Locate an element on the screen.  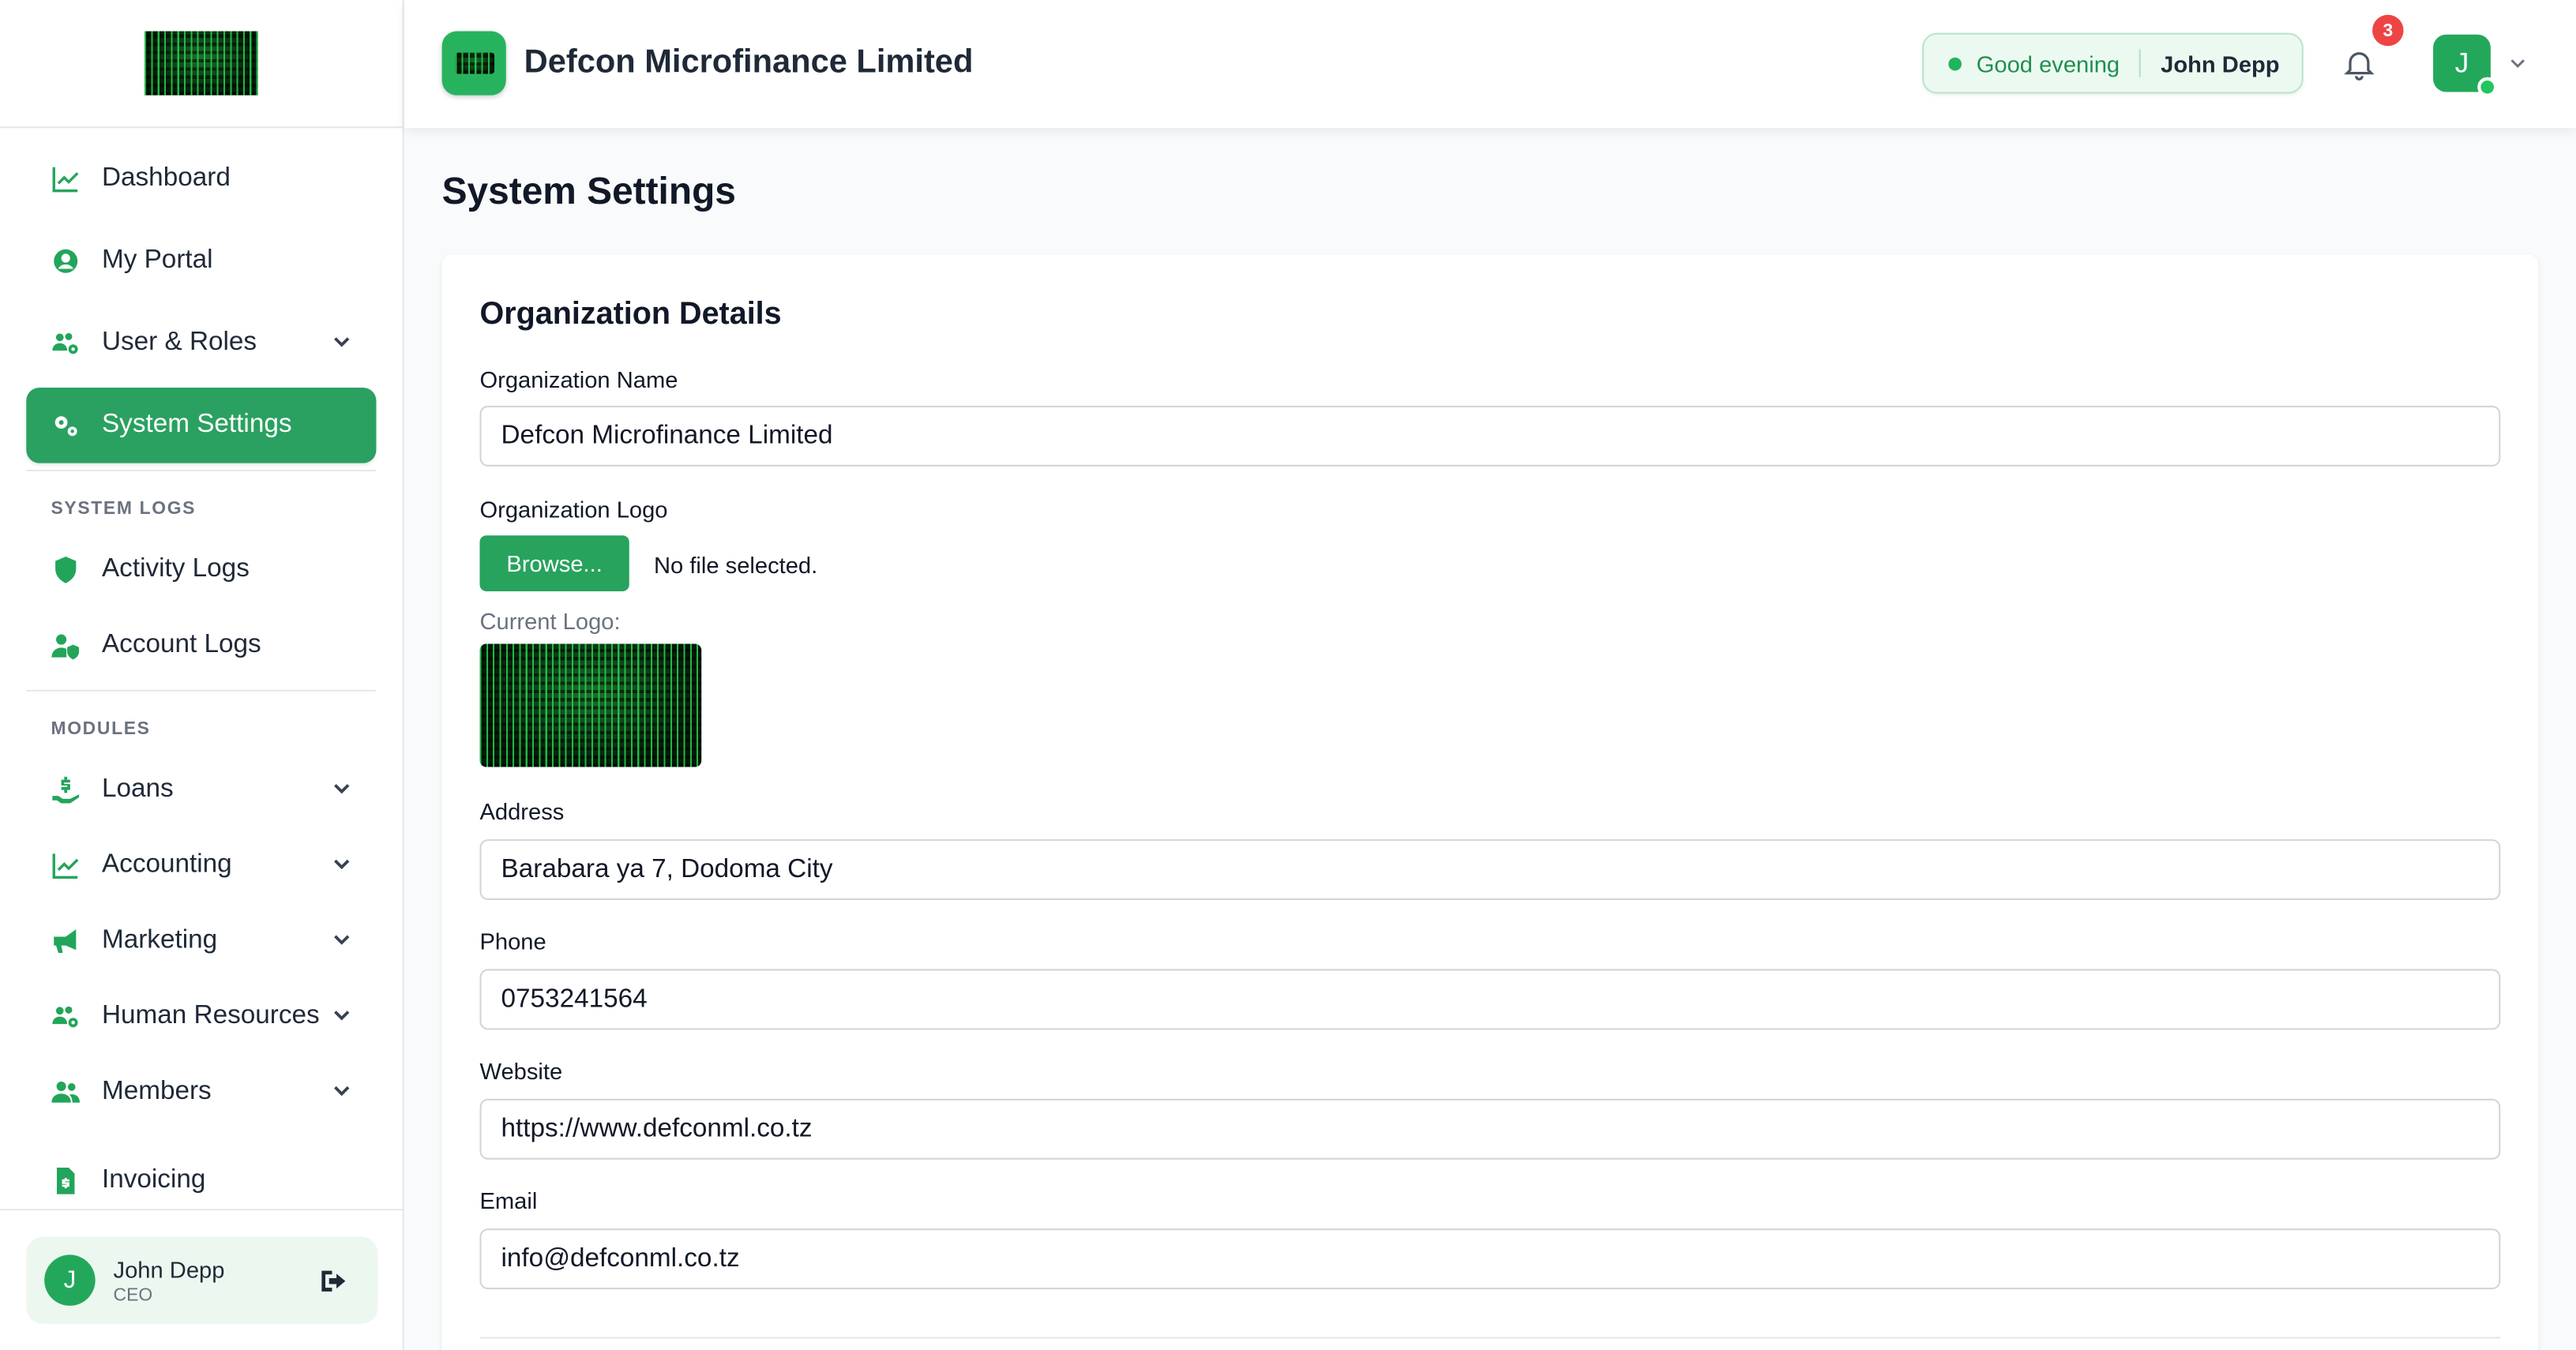
sidebar-item-accounting: Accounting is located at coordinates (201, 866).